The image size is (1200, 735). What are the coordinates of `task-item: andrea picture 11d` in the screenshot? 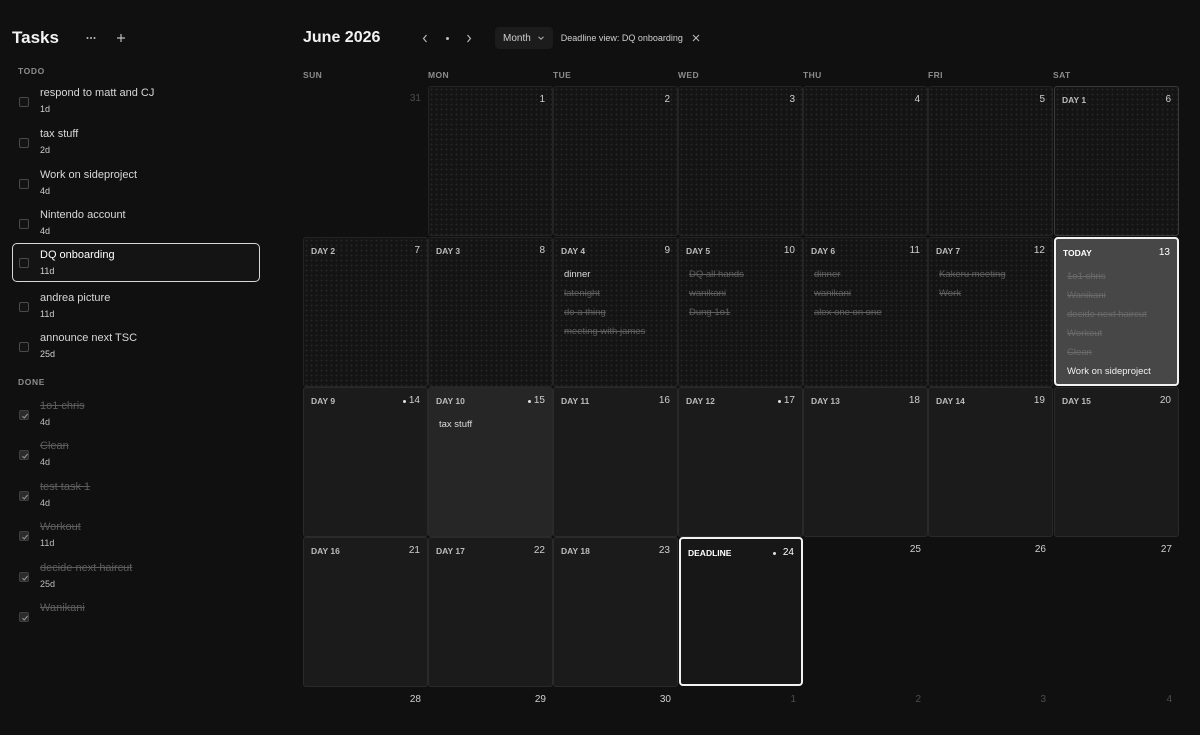 It's located at (136, 307).